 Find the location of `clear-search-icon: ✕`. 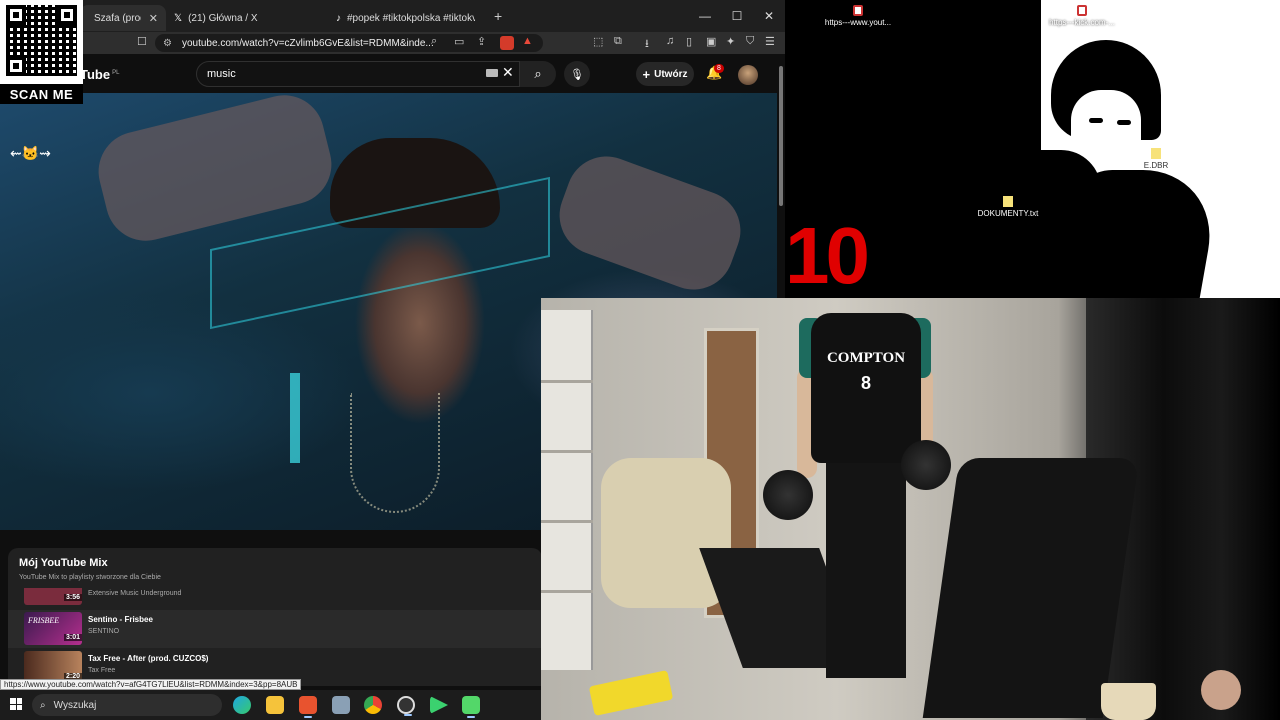

clear-search-icon: ✕ is located at coordinates (508, 72).